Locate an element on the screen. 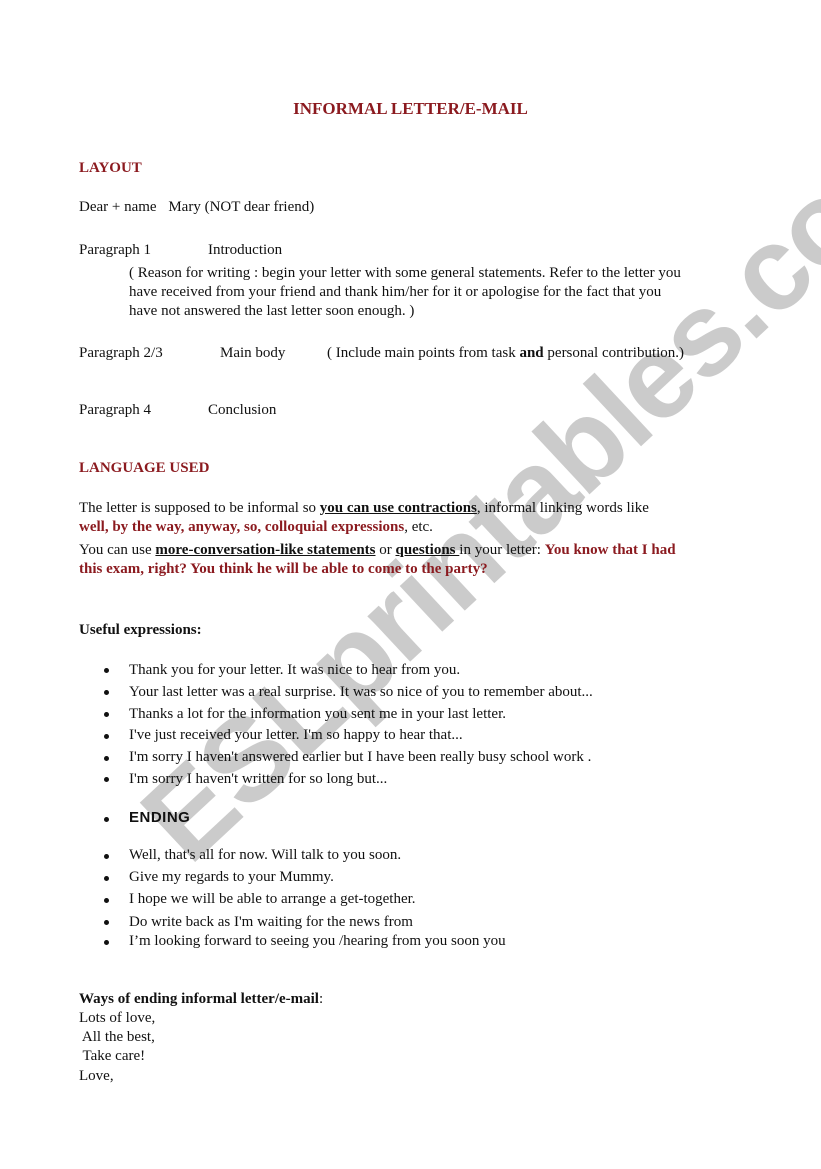  paragraph1-name: Introduction is located at coordinates (245, 250).